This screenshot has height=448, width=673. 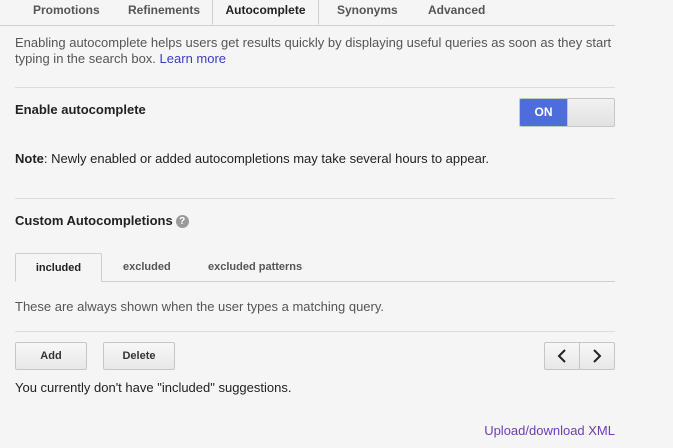 I want to click on enable-autocomplete-label: Enable autocomplete, so click(x=80, y=109).